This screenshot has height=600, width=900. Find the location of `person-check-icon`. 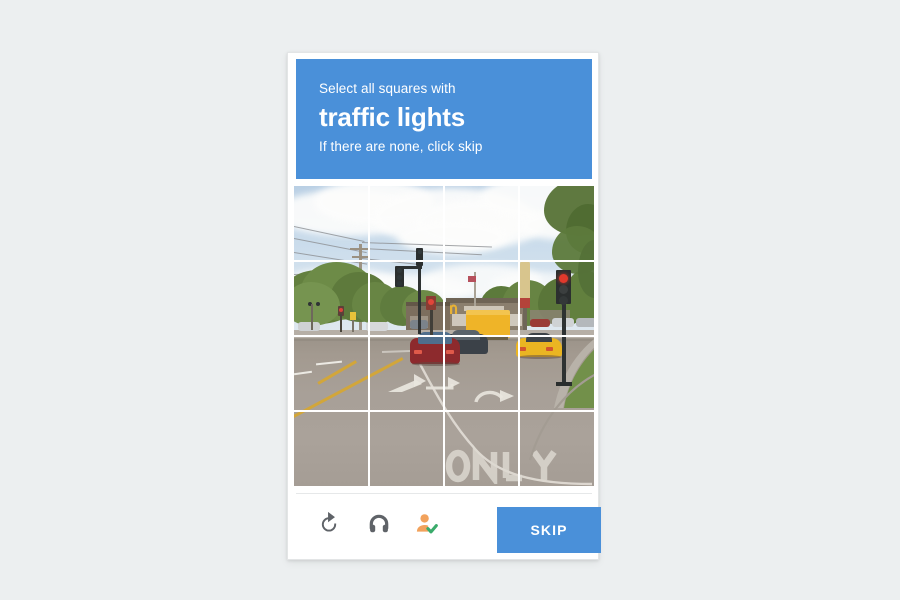

person-check-icon is located at coordinates (427, 524).